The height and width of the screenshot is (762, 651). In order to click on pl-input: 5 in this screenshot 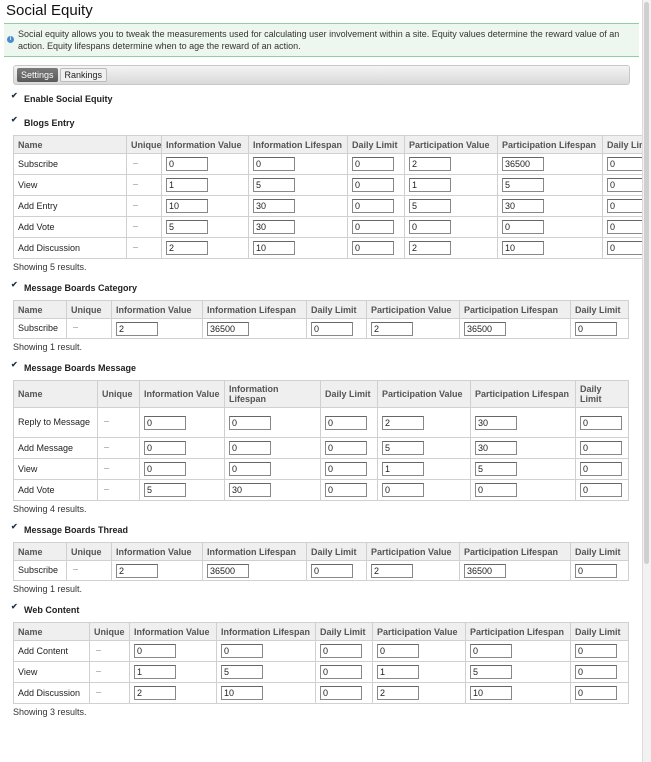, I will do `click(523, 185)`.